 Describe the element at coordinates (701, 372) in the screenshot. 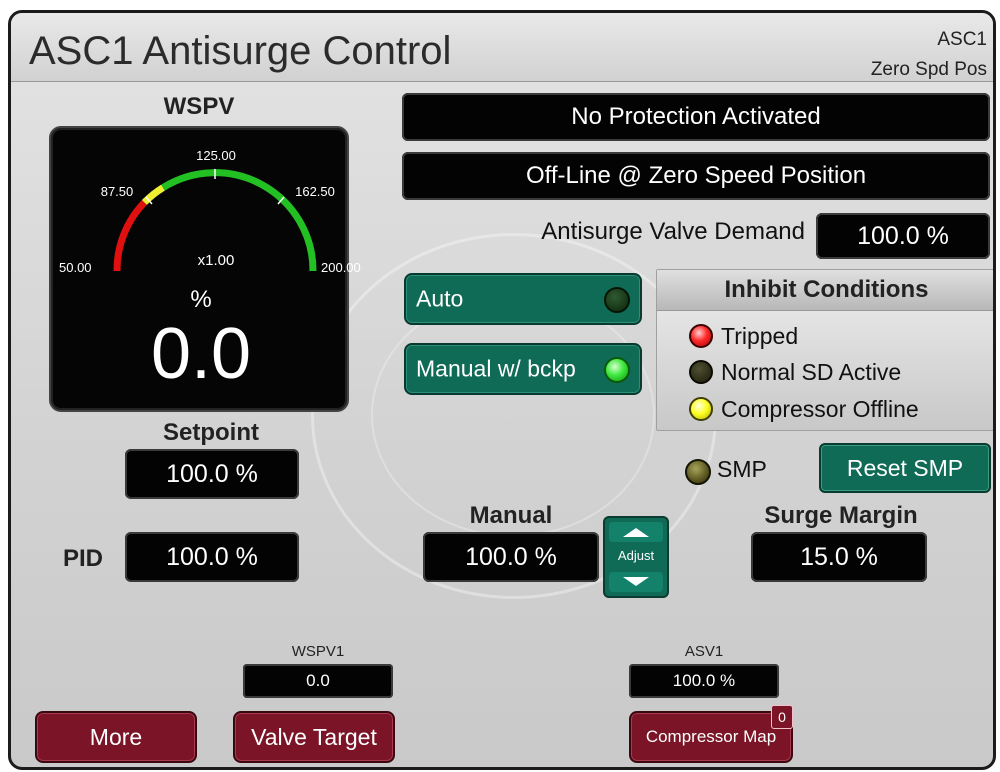

I see `normal-sd-led-icon` at that location.